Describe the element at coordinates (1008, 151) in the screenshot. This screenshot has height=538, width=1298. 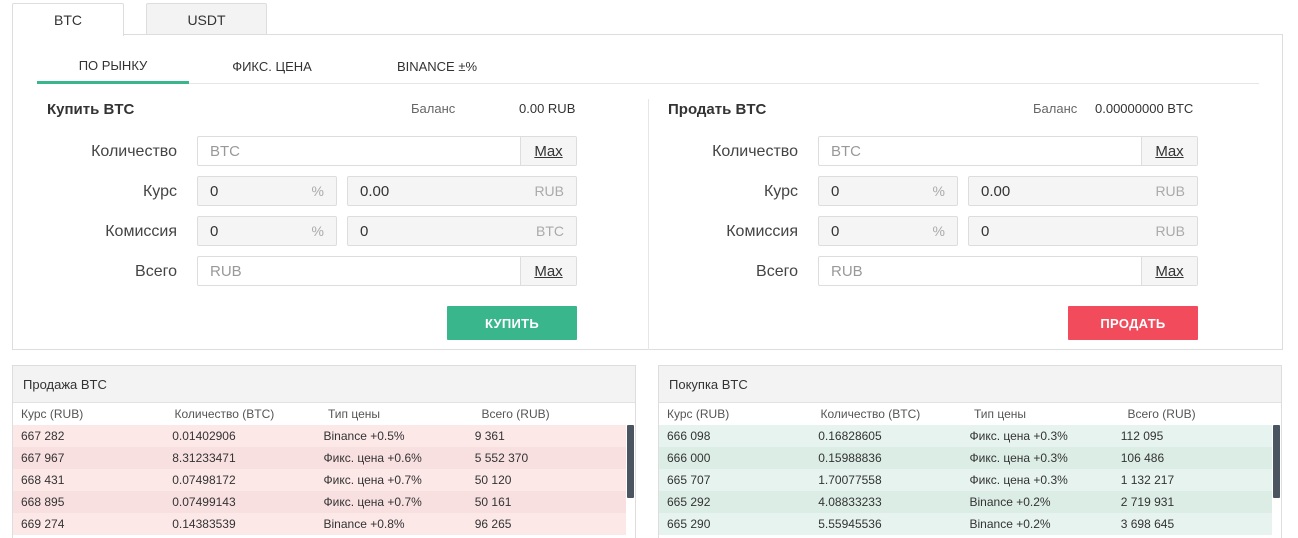
I see `sell-quantity-input: BTC Max` at that location.